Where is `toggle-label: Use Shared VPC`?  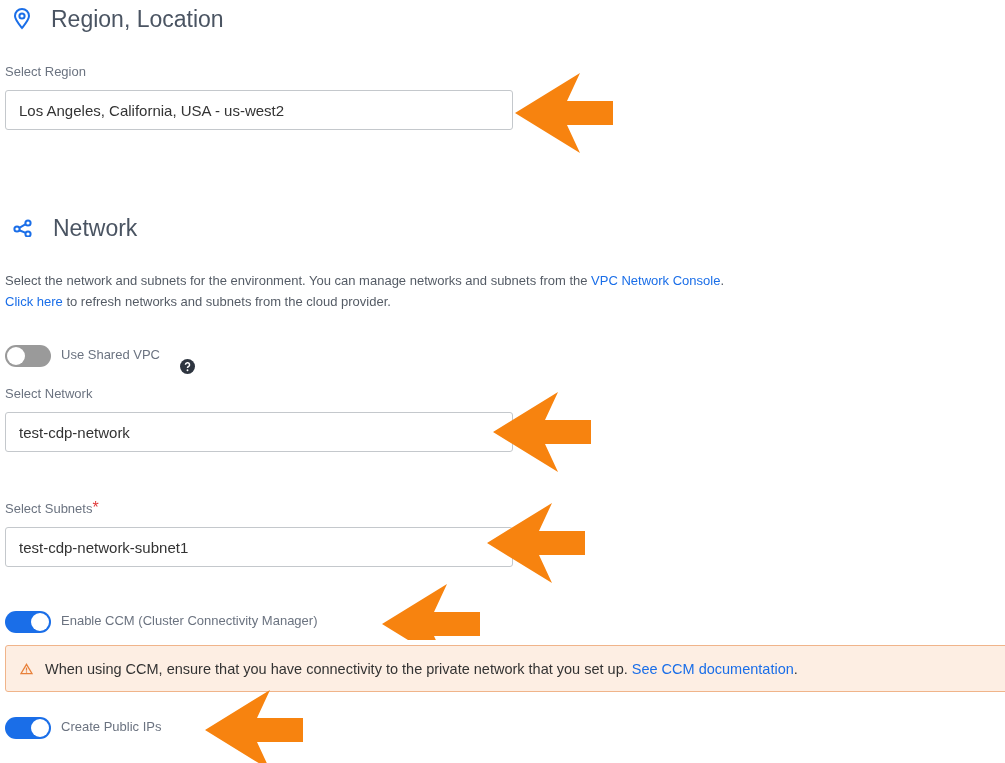
toggle-label: Use Shared VPC is located at coordinates (110, 355).